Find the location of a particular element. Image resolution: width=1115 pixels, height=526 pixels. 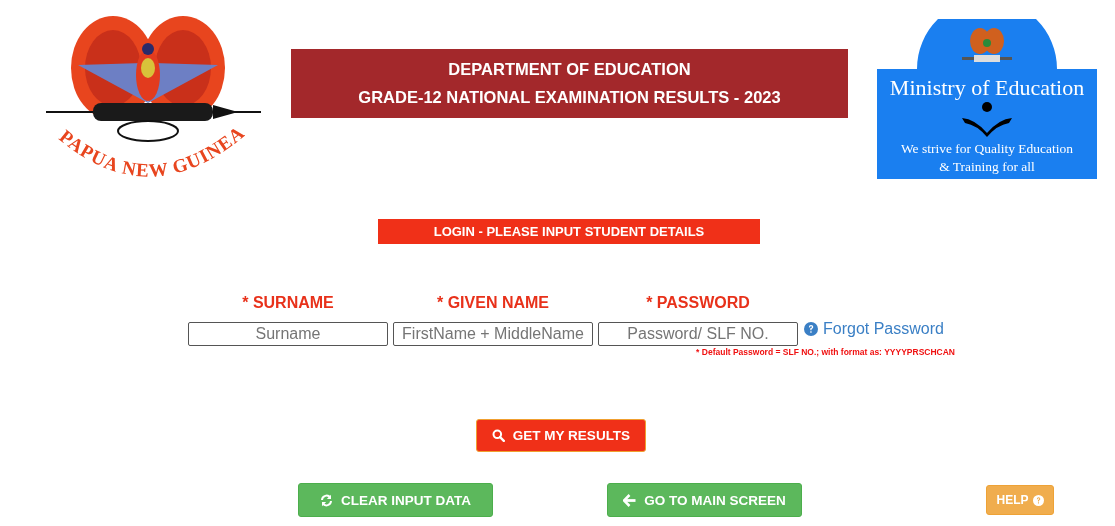

help-button: HELP is located at coordinates (1020, 500).